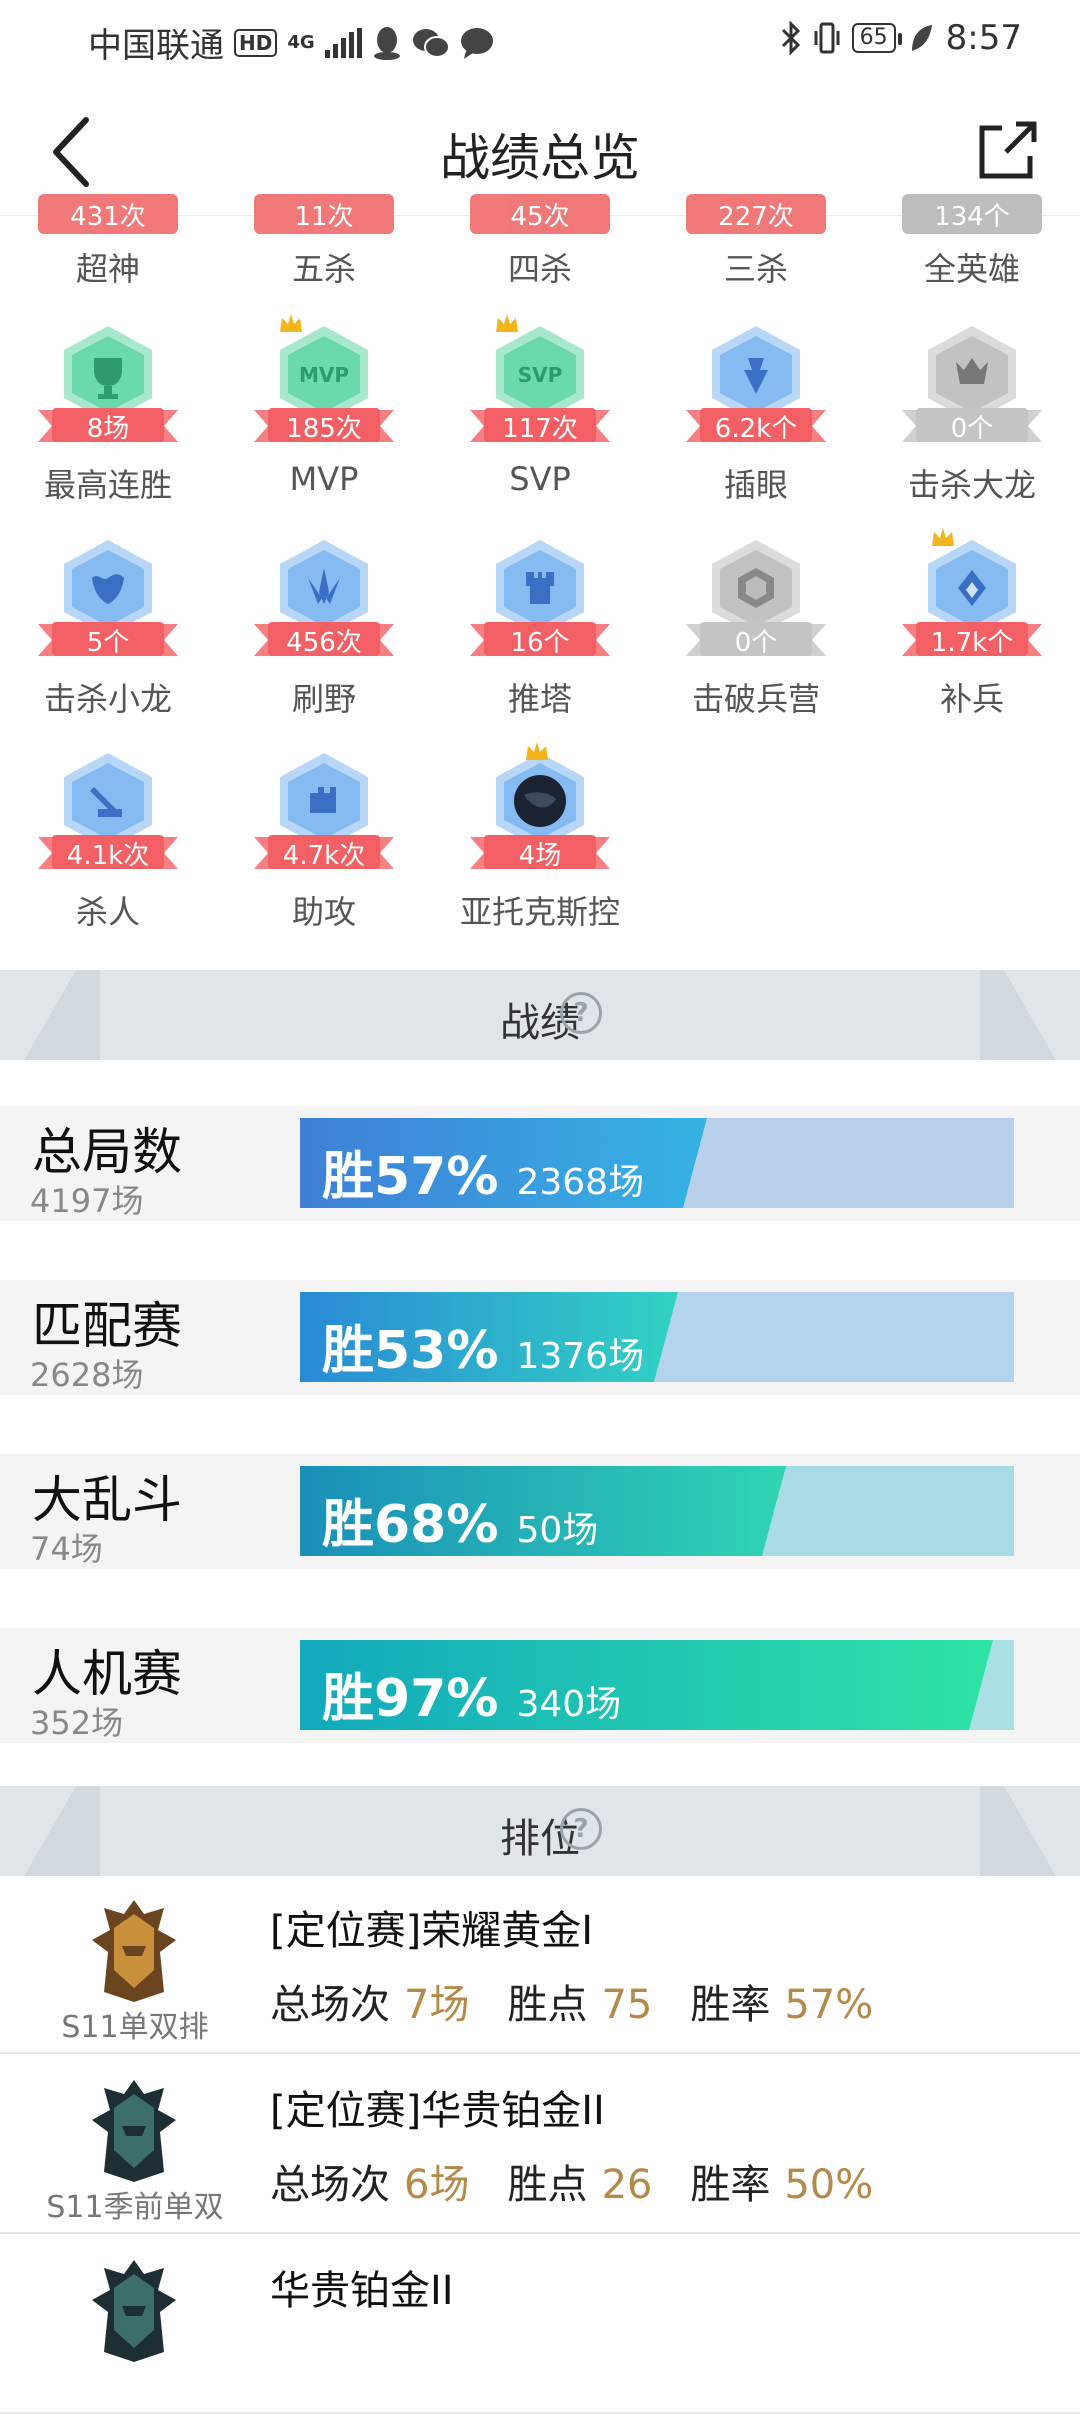 The image size is (1080, 2414). What do you see at coordinates (324, 241) in the screenshot?
I see `achievement-item: 11次 五杀` at bounding box center [324, 241].